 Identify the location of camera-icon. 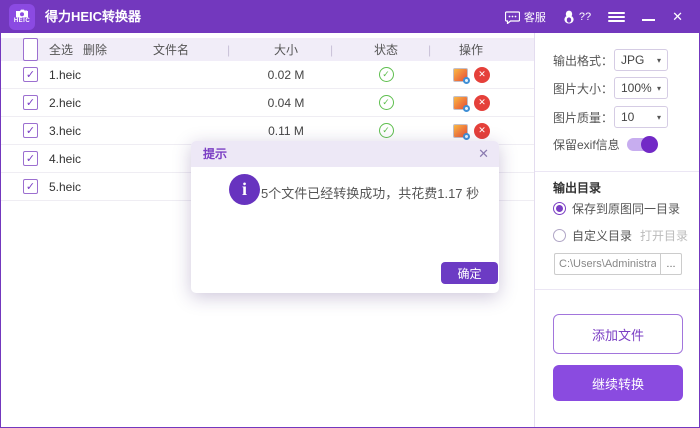
(22, 13).